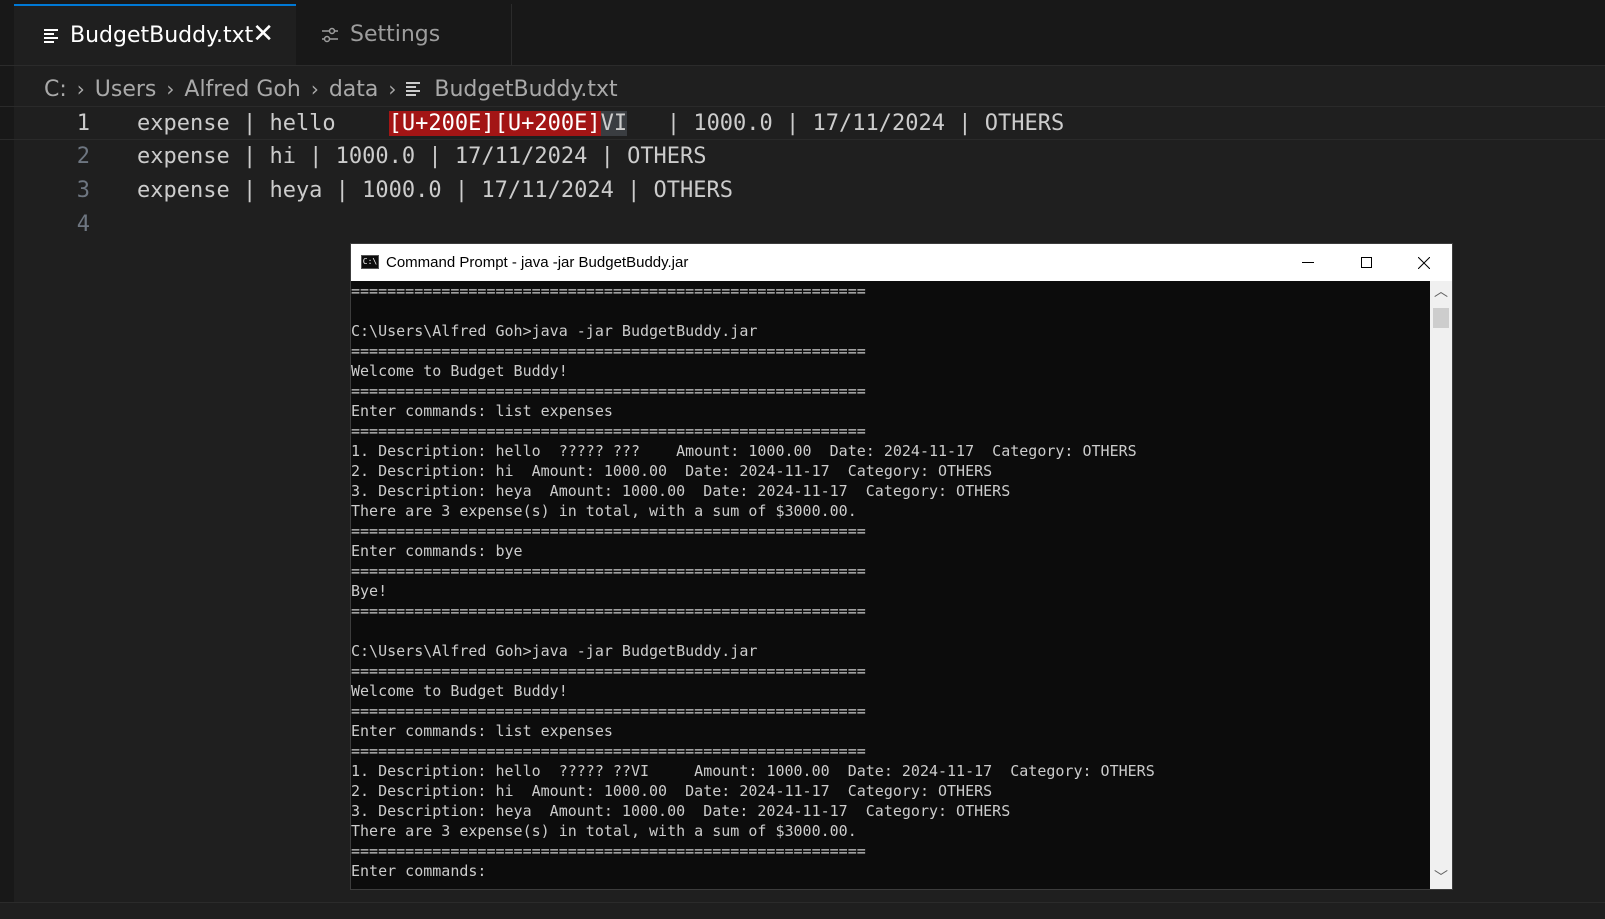 The image size is (1605, 919). What do you see at coordinates (802, 910) in the screenshot?
I see `panel-border` at bounding box center [802, 910].